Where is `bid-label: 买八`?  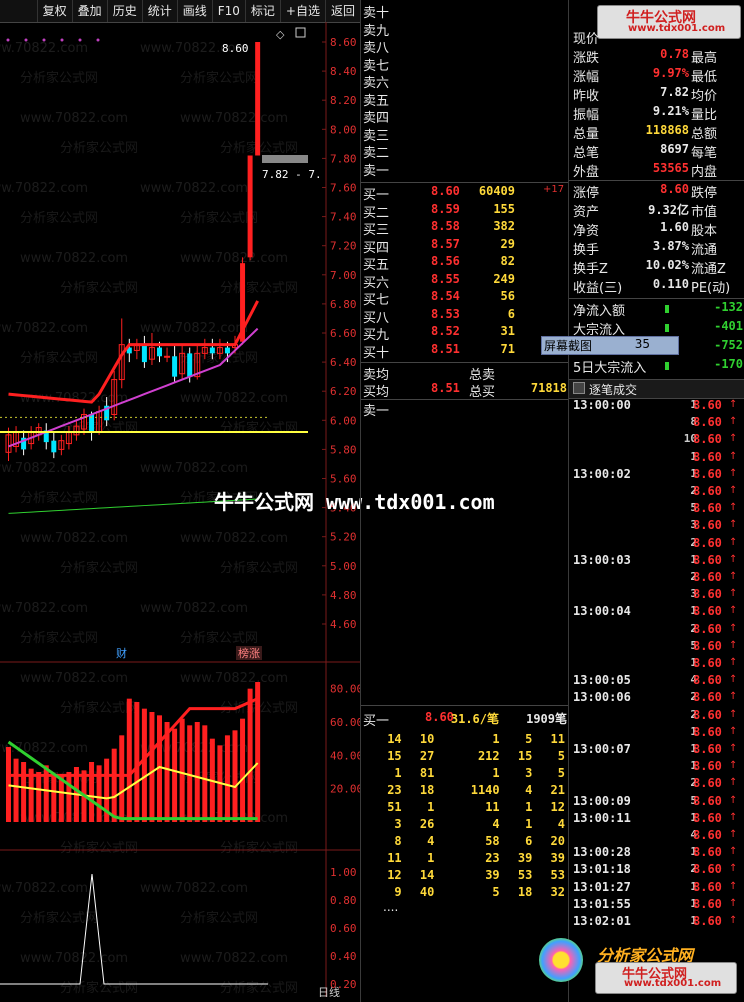
bid-label: 买八 is located at coordinates (376, 318).